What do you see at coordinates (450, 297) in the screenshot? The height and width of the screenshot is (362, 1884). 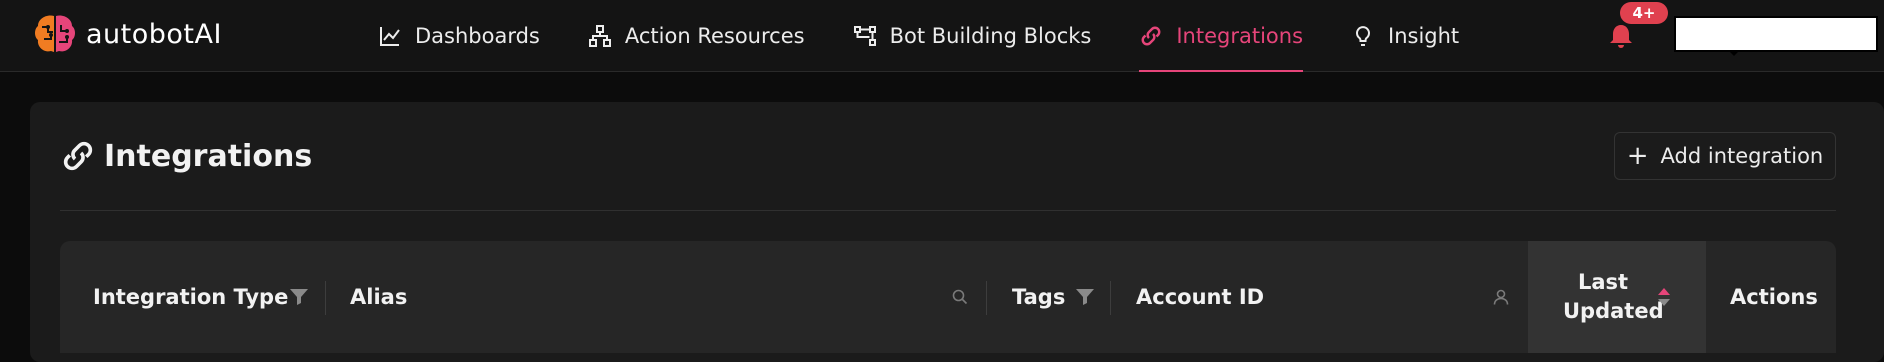 I see `column-header-alias: Alias` at bounding box center [450, 297].